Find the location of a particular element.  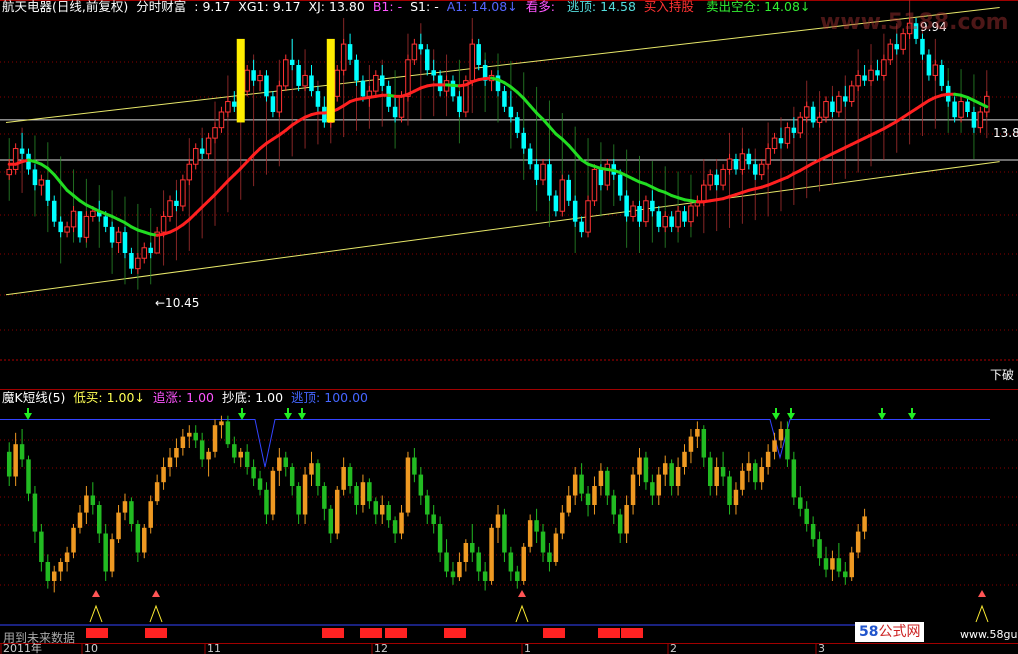

header-item-label: 抄底: is located at coordinates (236, 397).